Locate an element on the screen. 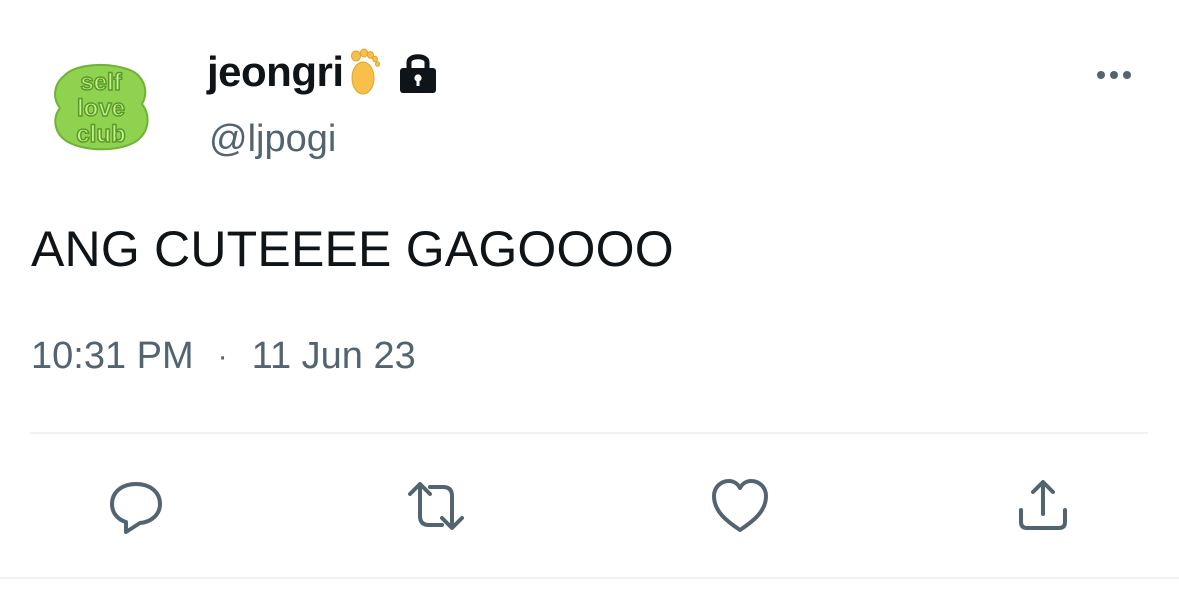 This screenshot has width=1179, height=597. avatar-text-line-2: love is located at coordinates (101, 108).